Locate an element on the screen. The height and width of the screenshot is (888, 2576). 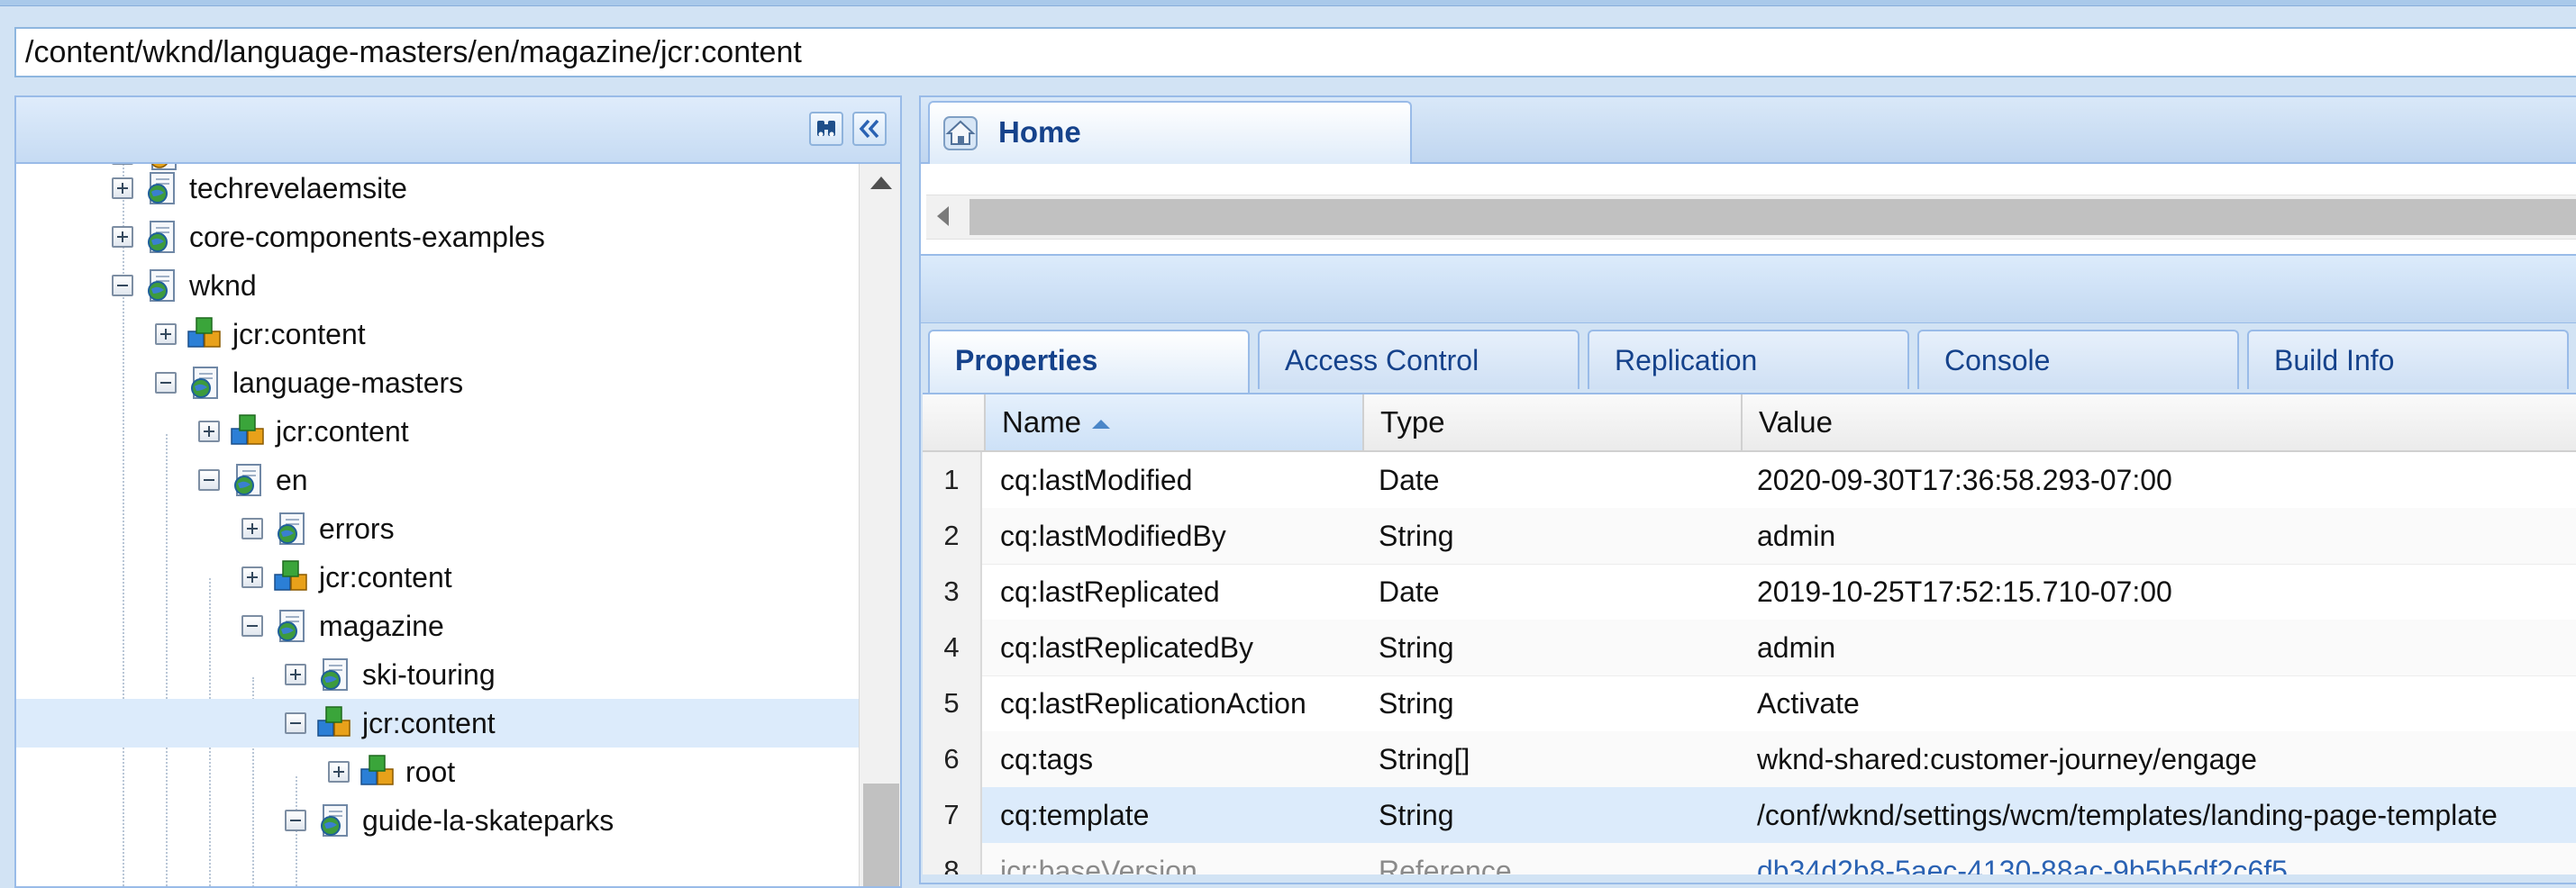
tree-node-label: wknd is located at coordinates (223, 285).